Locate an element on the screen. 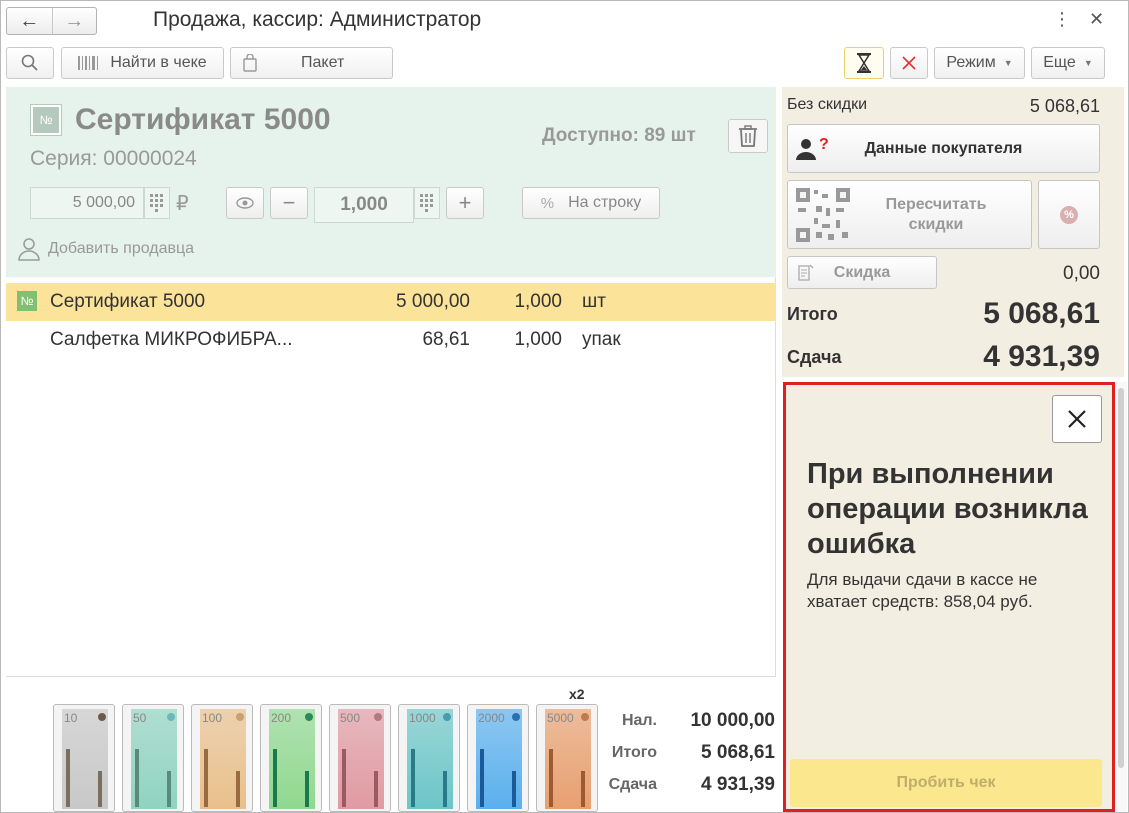 This screenshot has height=813, width=1129. search-button is located at coordinates (30, 63).